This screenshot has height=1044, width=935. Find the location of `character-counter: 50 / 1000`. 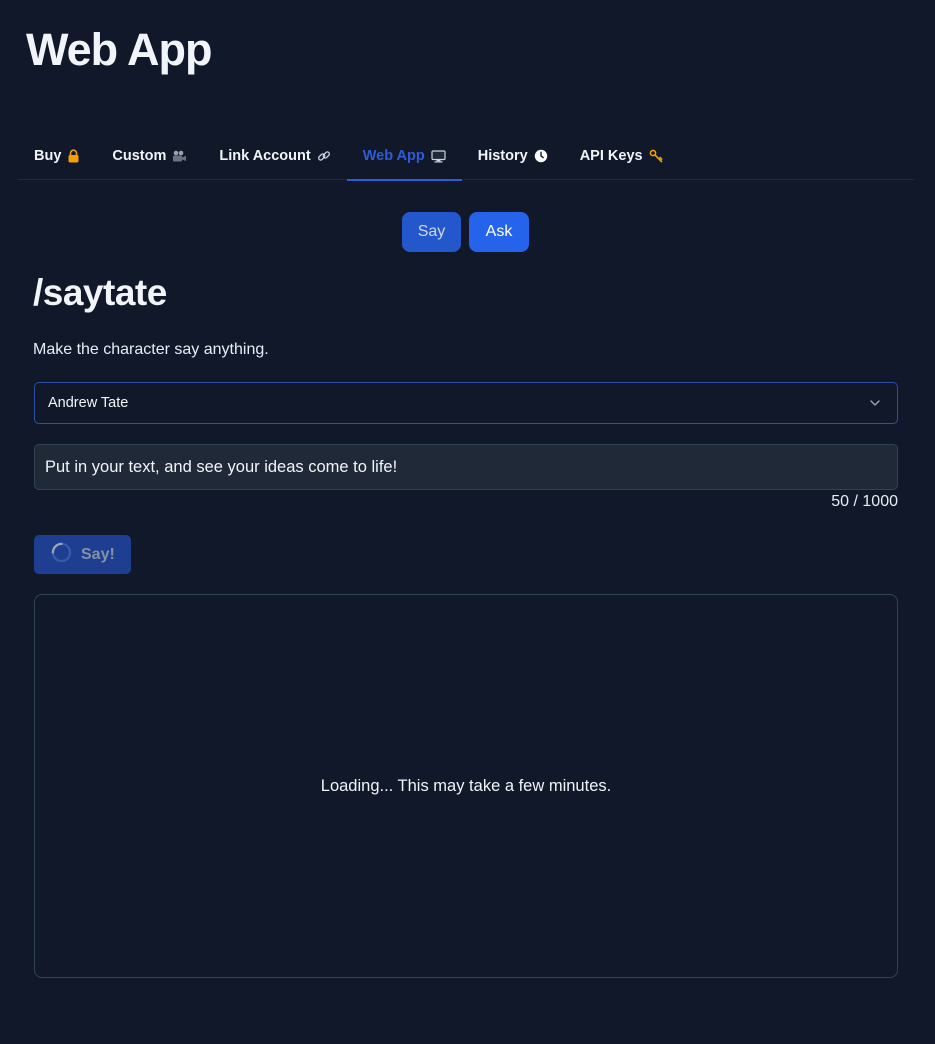

character-counter: 50 / 1000 is located at coordinates (864, 501).